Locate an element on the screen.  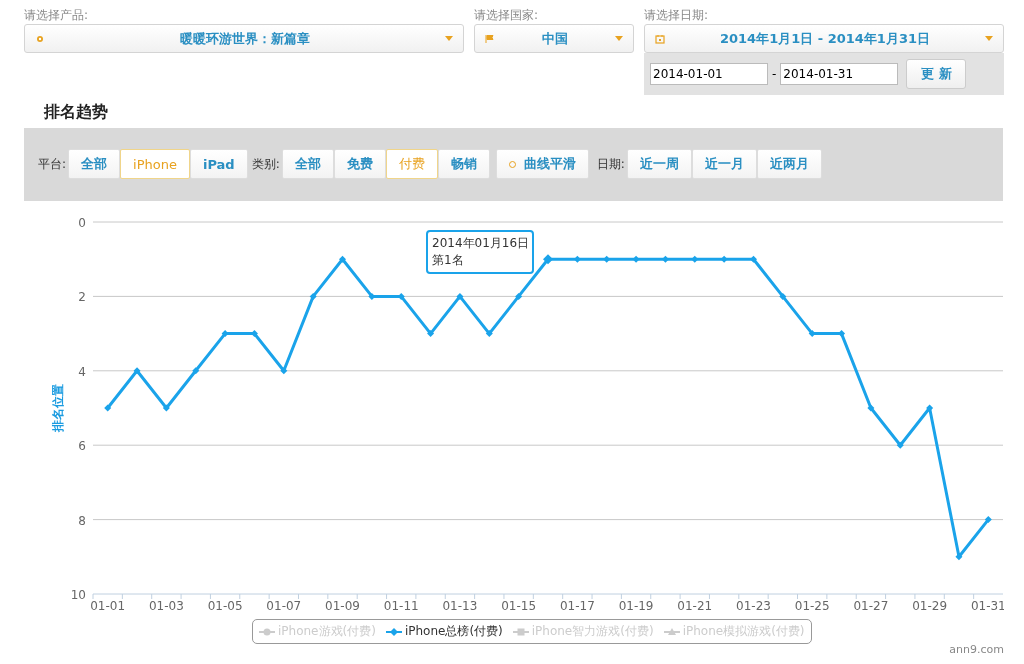
circle-marker-icon is located at coordinates (267, 631).